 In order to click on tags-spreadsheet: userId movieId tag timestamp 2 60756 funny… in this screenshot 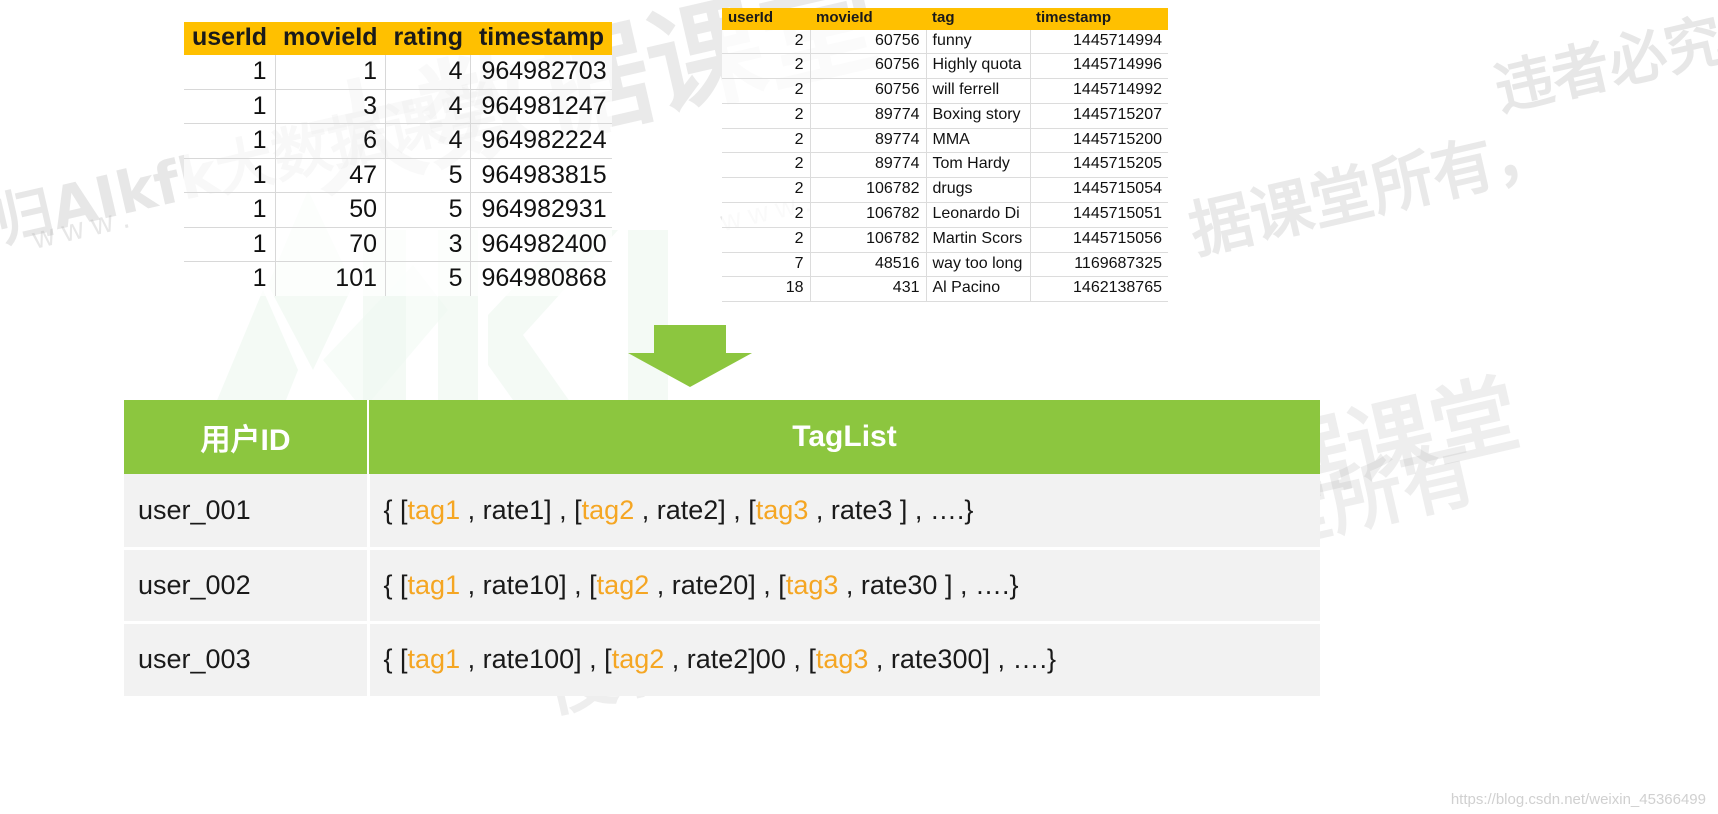, I will do `click(945, 155)`.